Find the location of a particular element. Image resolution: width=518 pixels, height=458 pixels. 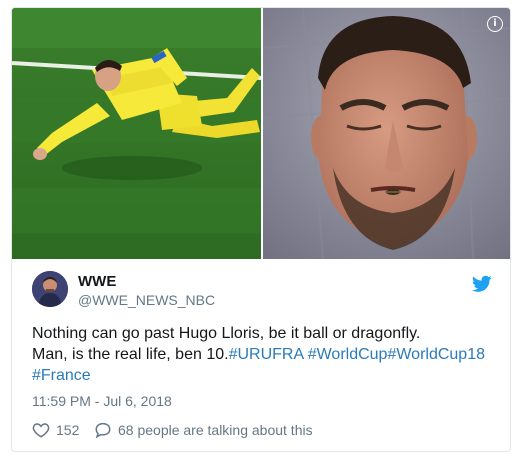

conversation-link: 68 people are talking about this is located at coordinates (203, 430).